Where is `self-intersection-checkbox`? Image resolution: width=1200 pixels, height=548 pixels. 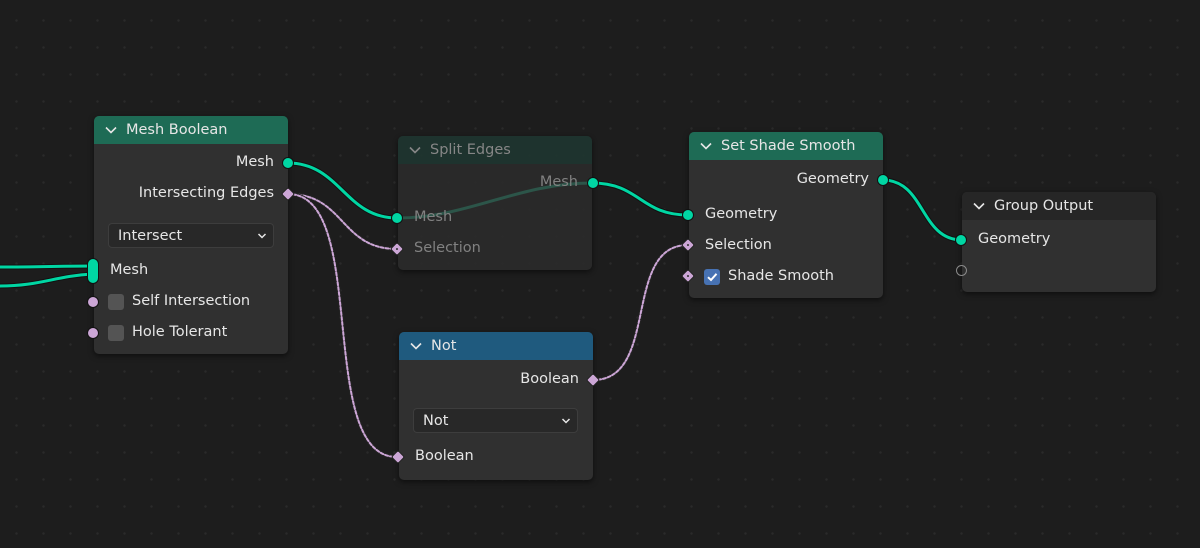
self-intersection-checkbox is located at coordinates (116, 302).